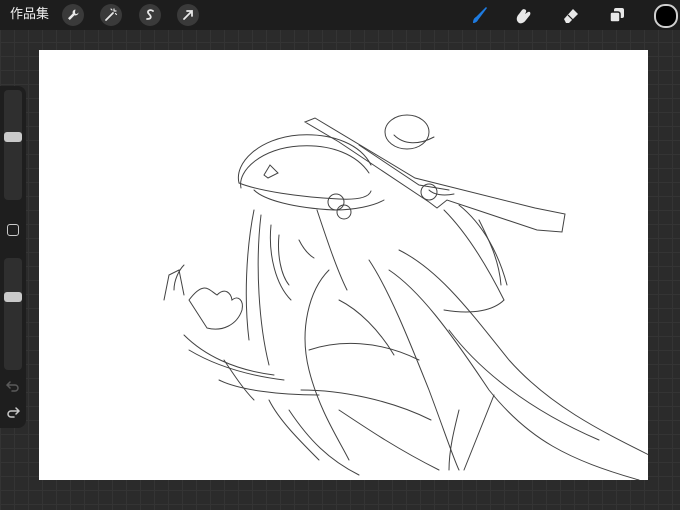 The height and width of the screenshot is (510, 680). Describe the element at coordinates (523, 15) in the screenshot. I see `smudge-icon` at that location.